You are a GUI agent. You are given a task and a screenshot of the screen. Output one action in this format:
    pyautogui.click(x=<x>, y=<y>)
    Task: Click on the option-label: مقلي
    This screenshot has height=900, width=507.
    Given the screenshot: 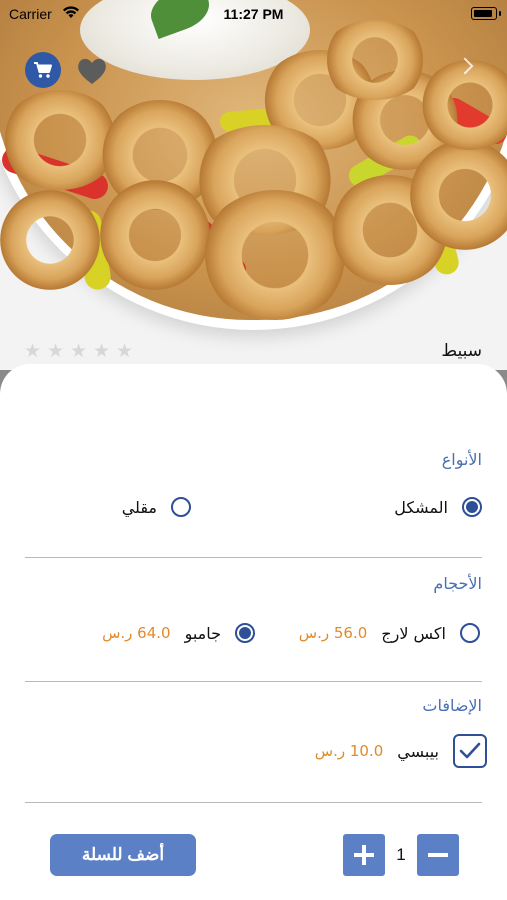 What is the action you would take?
    pyautogui.click(x=139, y=507)
    